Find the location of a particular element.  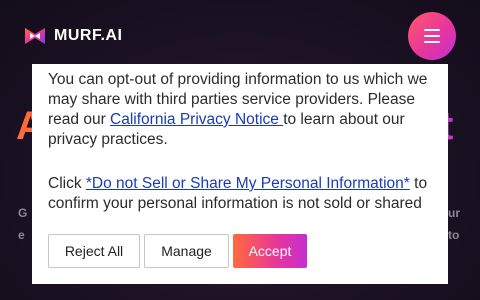

click-text: Click is located at coordinates (67, 183).